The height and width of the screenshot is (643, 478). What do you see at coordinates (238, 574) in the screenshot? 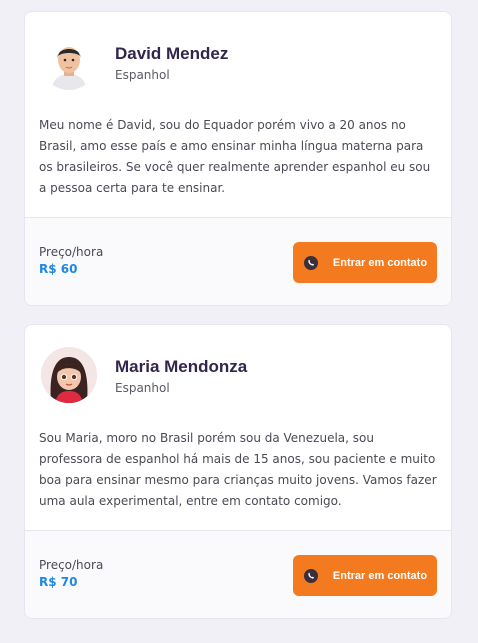
I see `card-footer: Preço/hora R$ 70 Entrar em contato` at bounding box center [238, 574].